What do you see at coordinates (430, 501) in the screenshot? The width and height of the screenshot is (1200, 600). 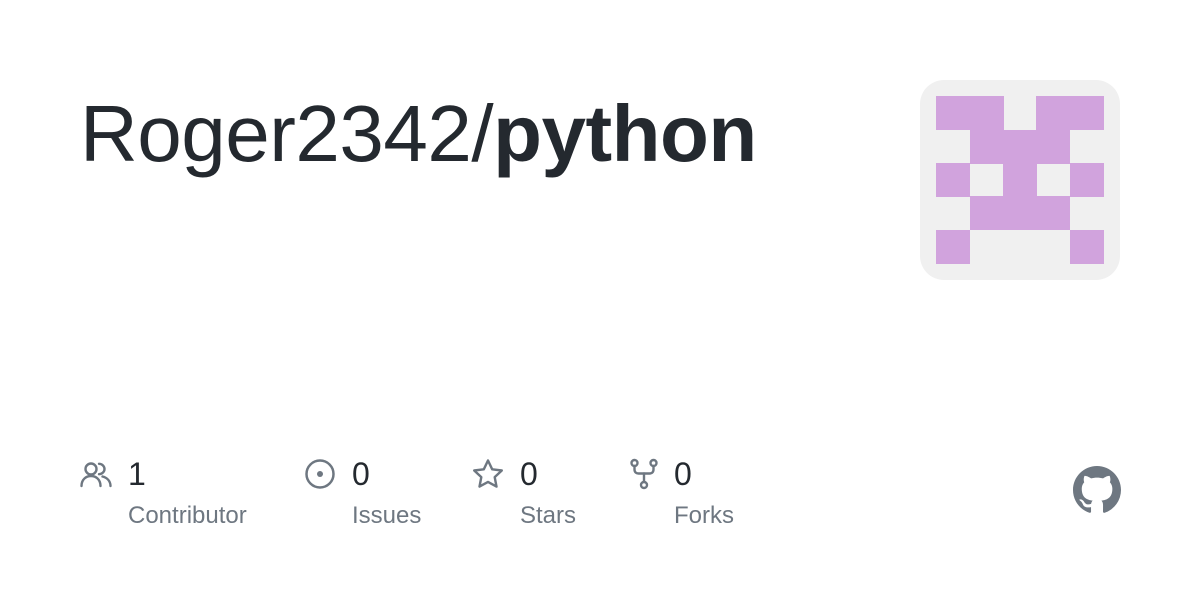 I see `repository-stats: 1 Contributor 0 Issues 0 Stars 0 Forks` at bounding box center [430, 501].